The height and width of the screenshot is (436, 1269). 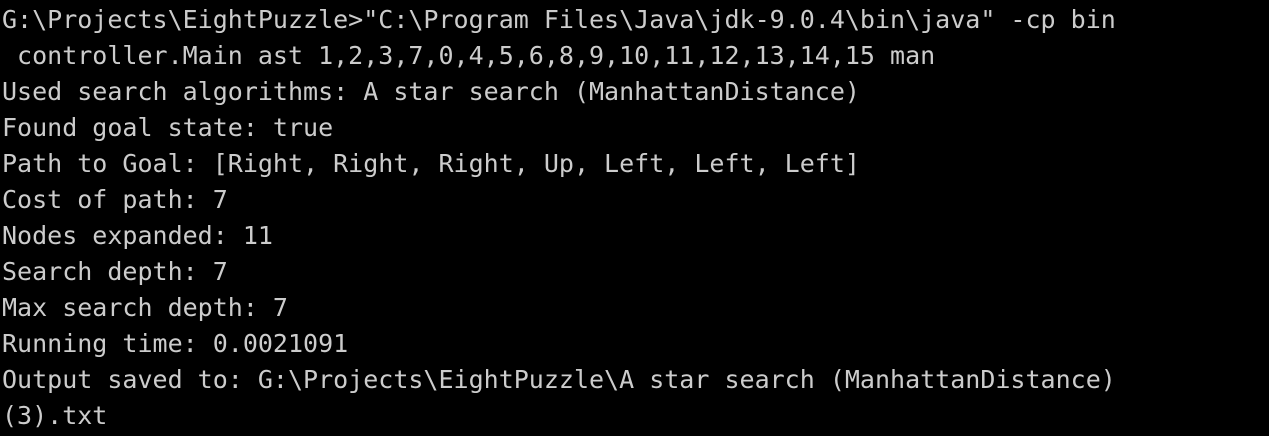 I want to click on output-goal-found: Found goal state: true, so click(x=168, y=127).